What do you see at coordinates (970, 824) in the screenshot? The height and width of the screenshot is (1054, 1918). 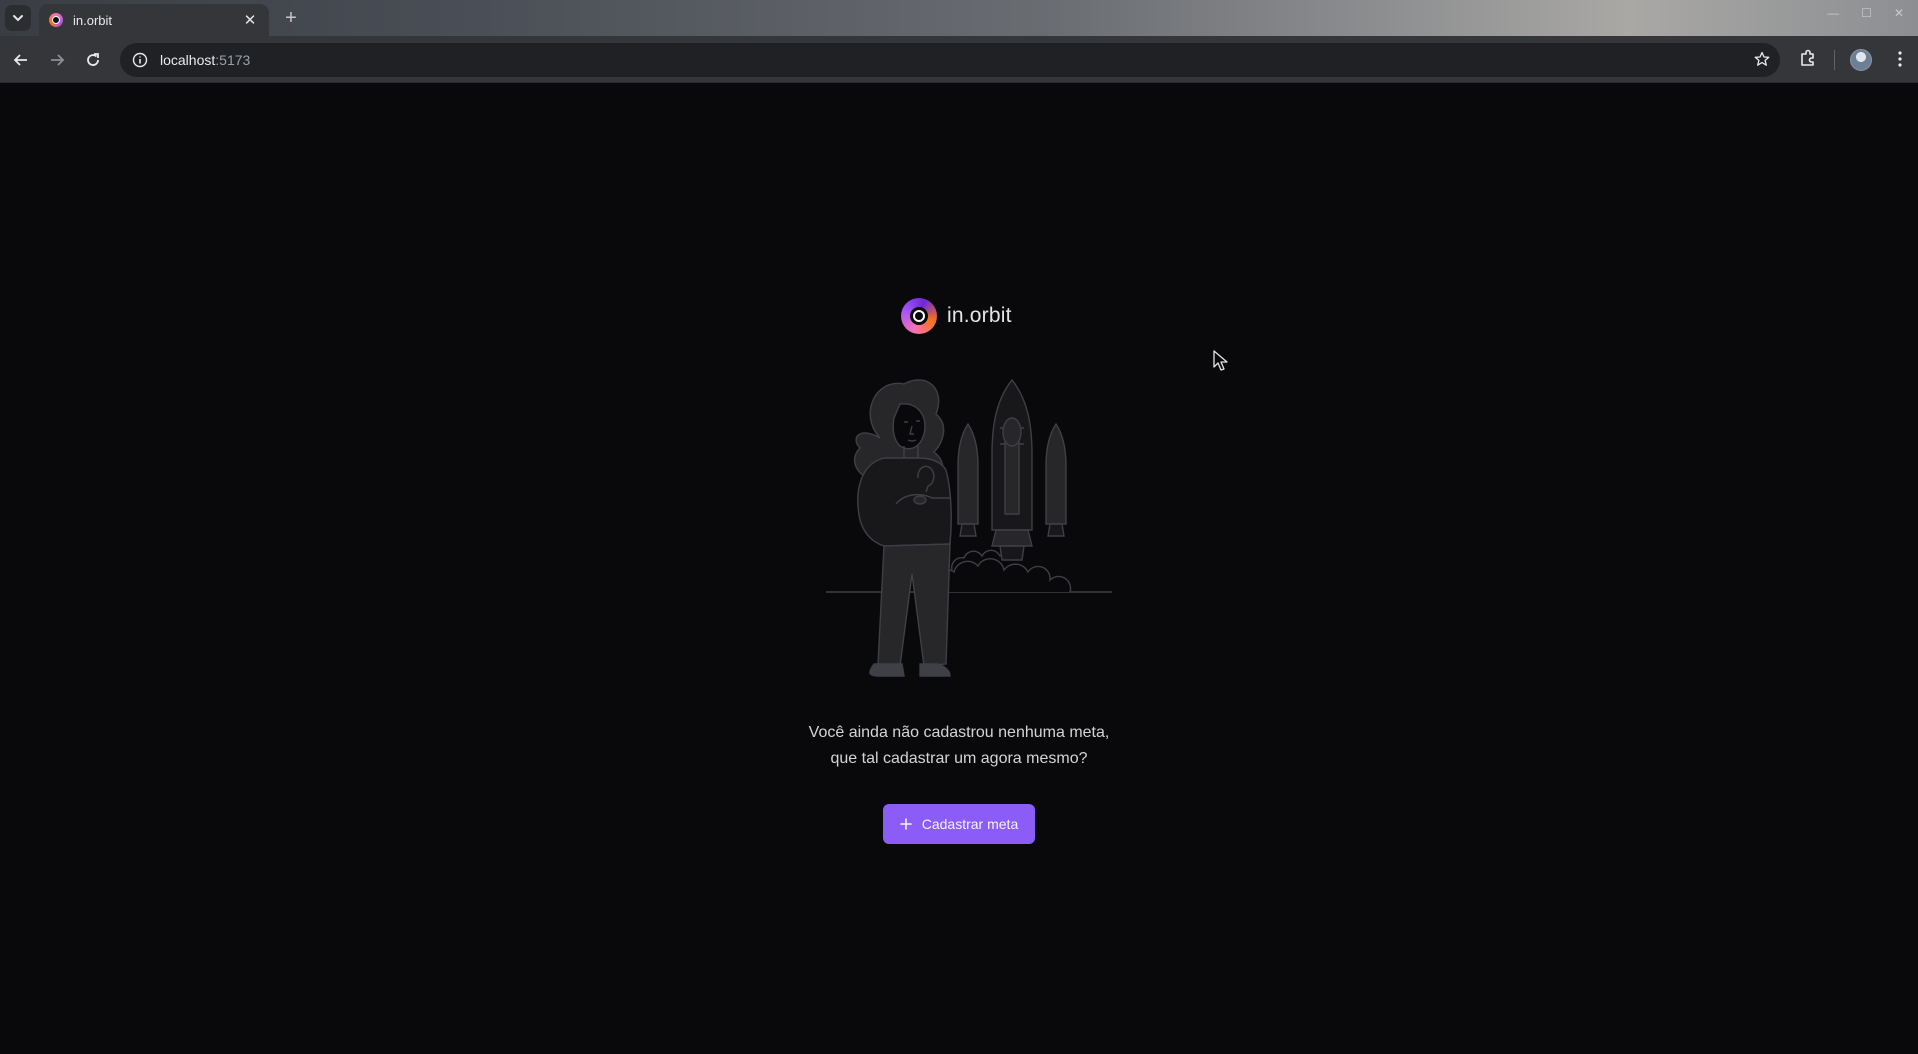 I see `create-goal-label: Cadastrar meta` at bounding box center [970, 824].